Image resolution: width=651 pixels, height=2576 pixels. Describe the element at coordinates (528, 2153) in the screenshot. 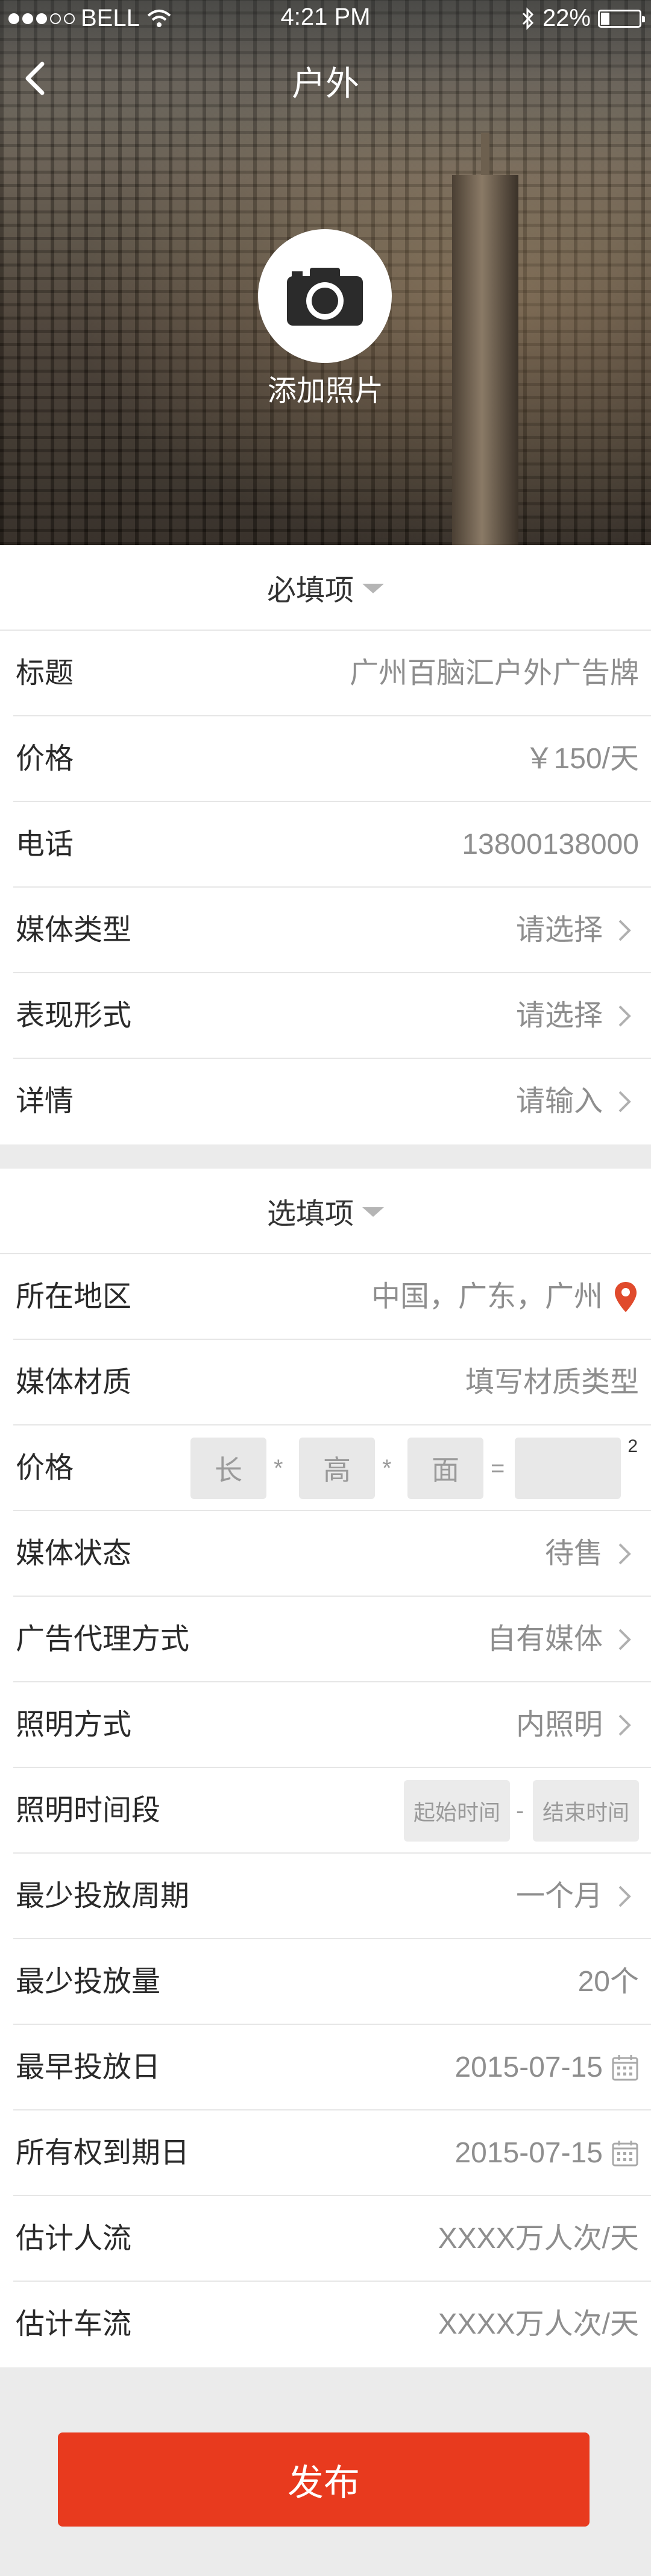

I see `ownership-date-value: 2015-07-15` at that location.